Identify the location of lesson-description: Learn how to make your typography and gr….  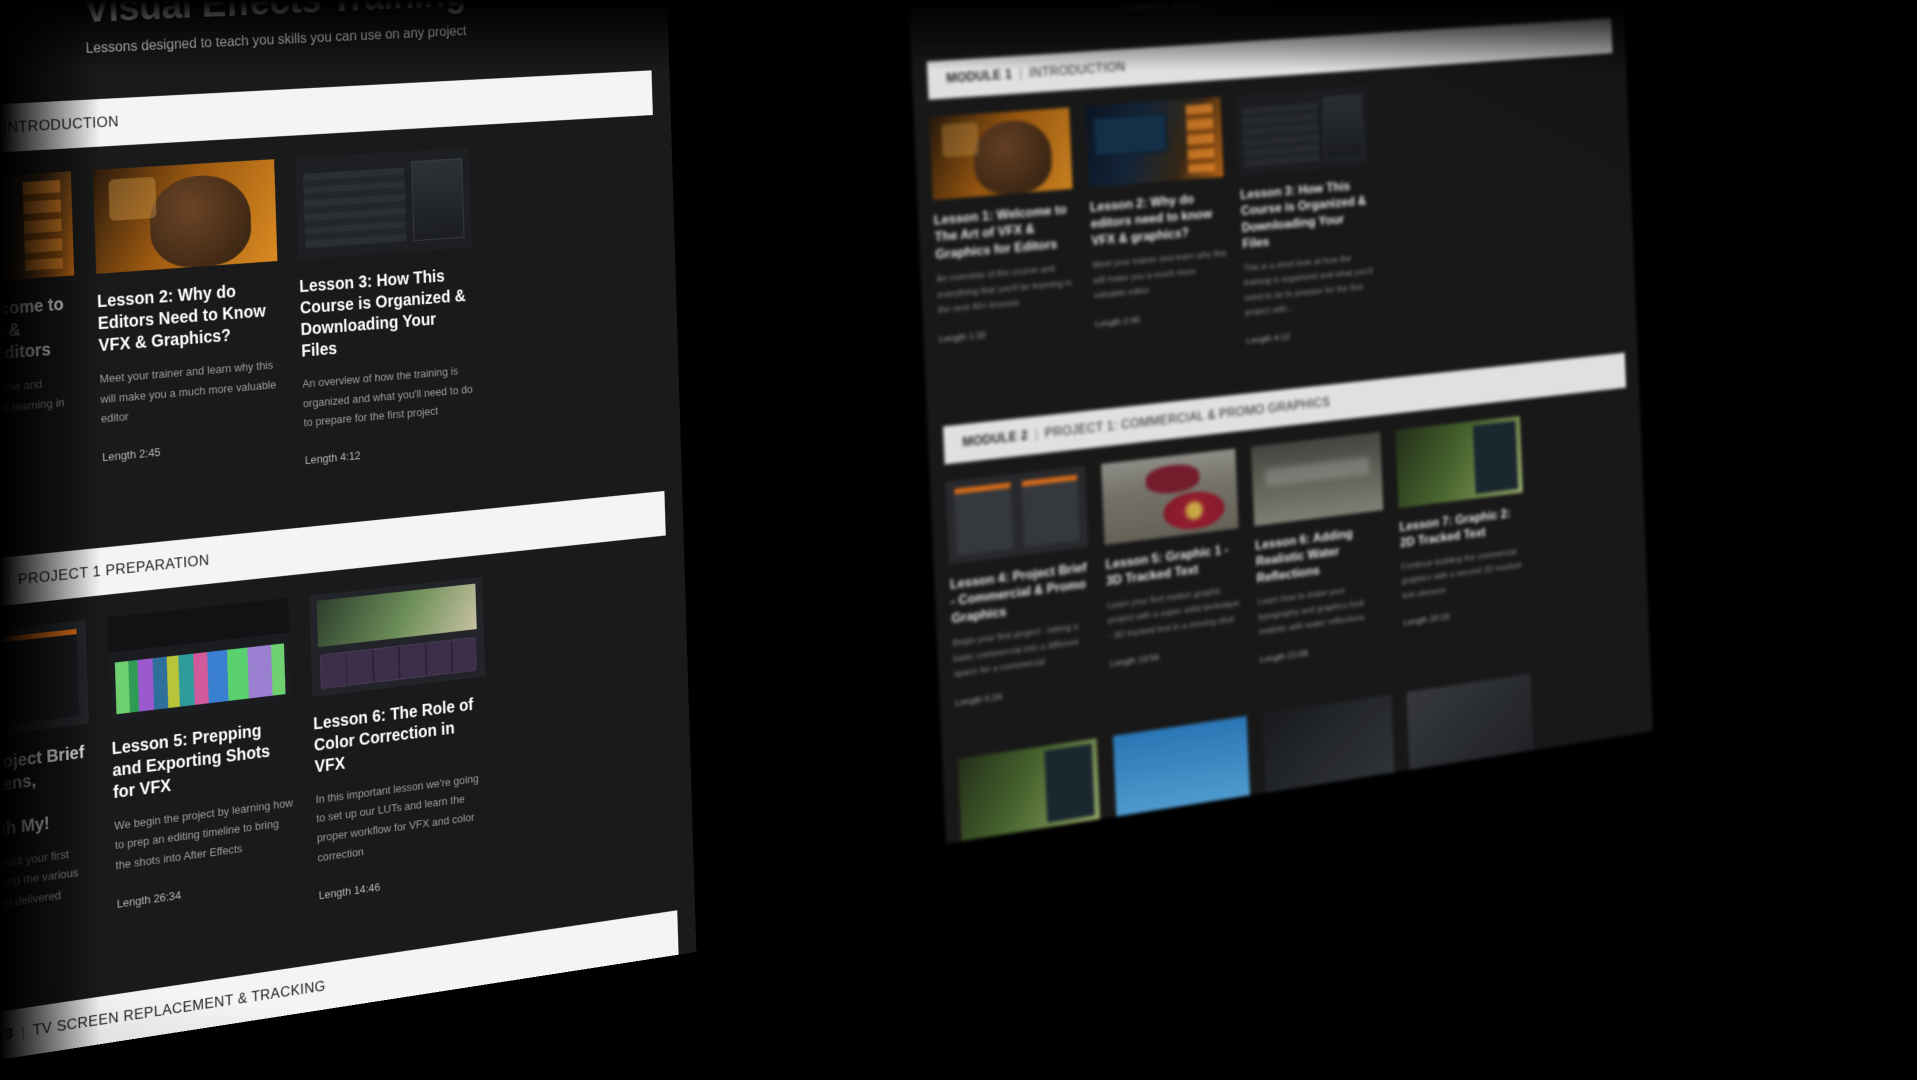
(1311, 611).